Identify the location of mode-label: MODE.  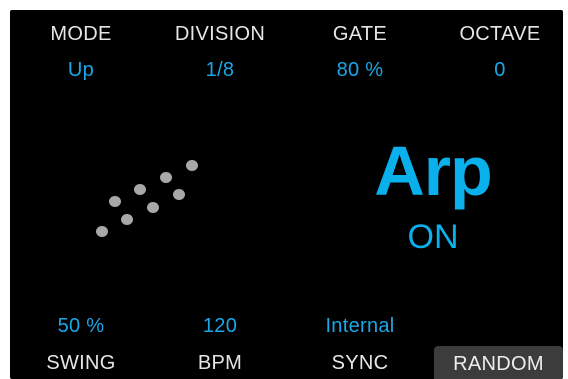
(81, 34).